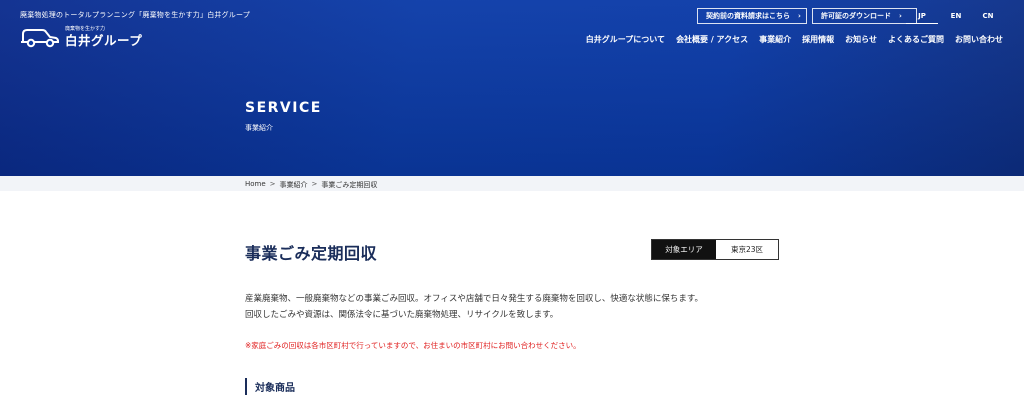 The image size is (1024, 414). What do you see at coordinates (747, 249) in the screenshot?
I see `target-area-value: 東京23区` at bounding box center [747, 249].